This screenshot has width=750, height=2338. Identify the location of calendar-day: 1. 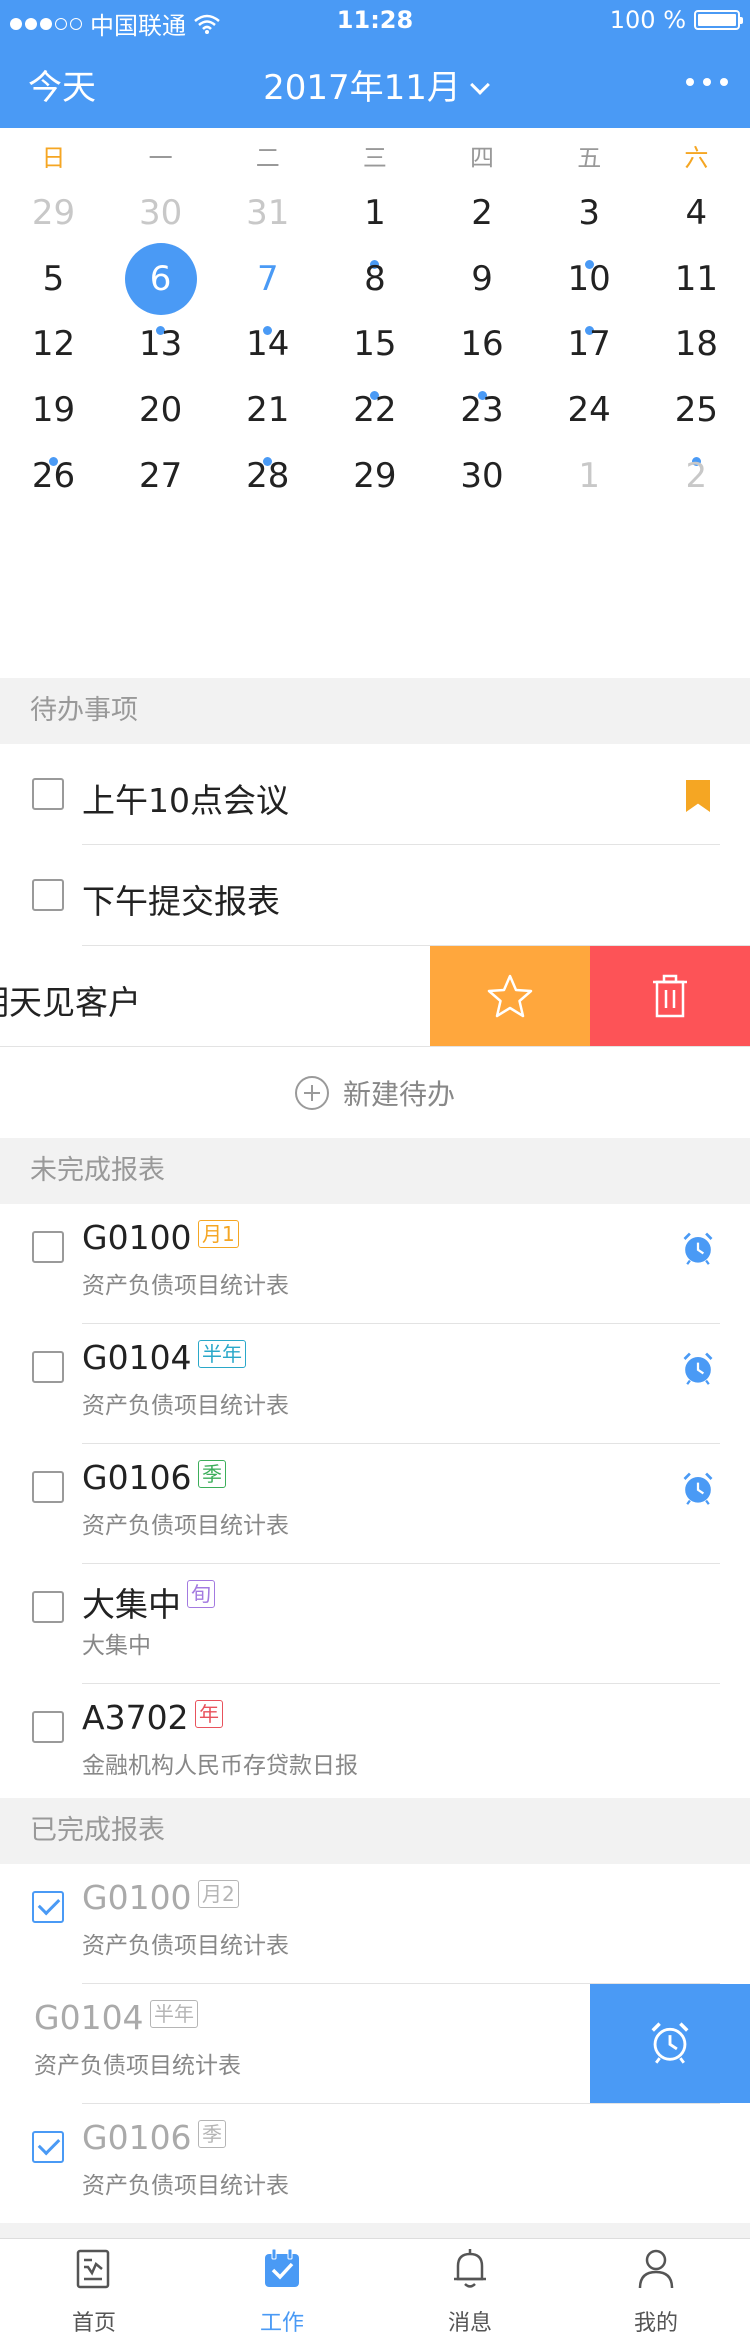
(589, 490).